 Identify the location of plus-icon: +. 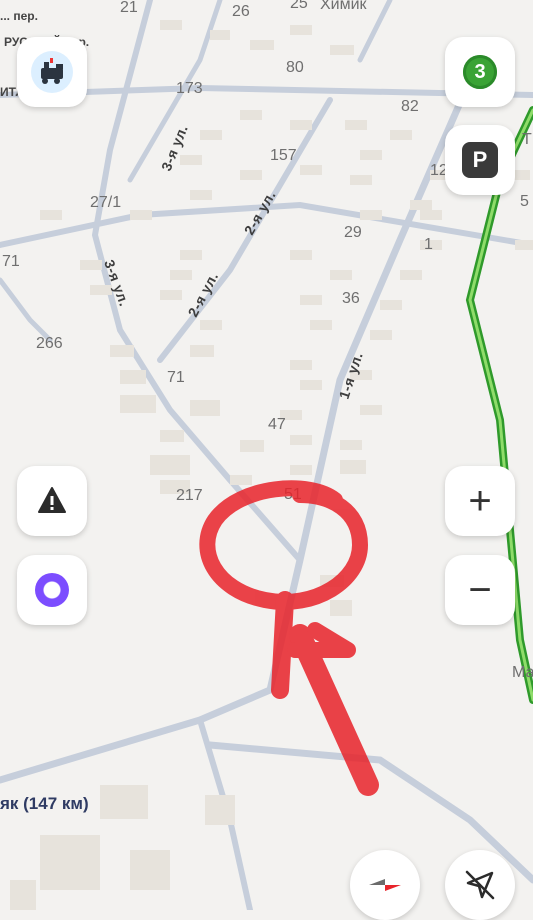
(480, 501).